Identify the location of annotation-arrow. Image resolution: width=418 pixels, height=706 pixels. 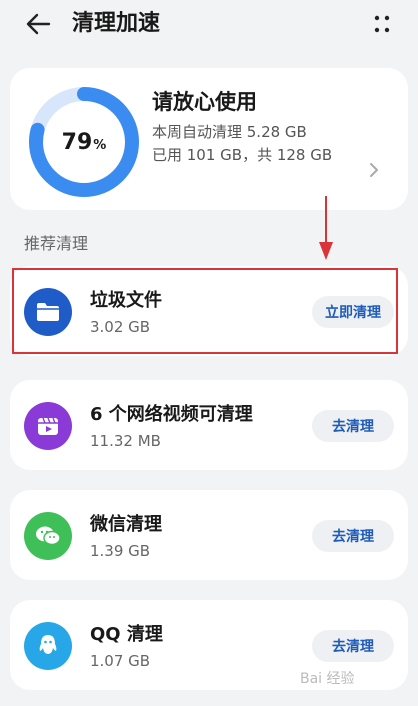
(326, 228).